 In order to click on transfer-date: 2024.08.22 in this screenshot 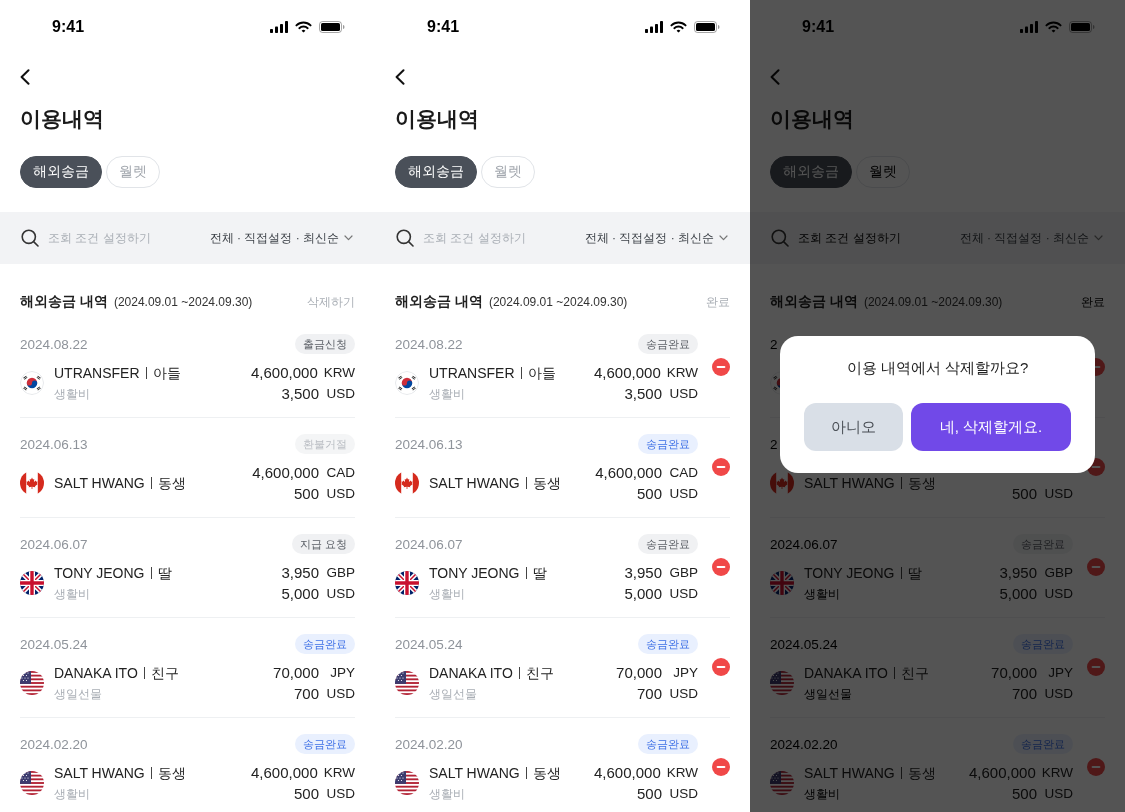, I will do `click(54, 344)`.